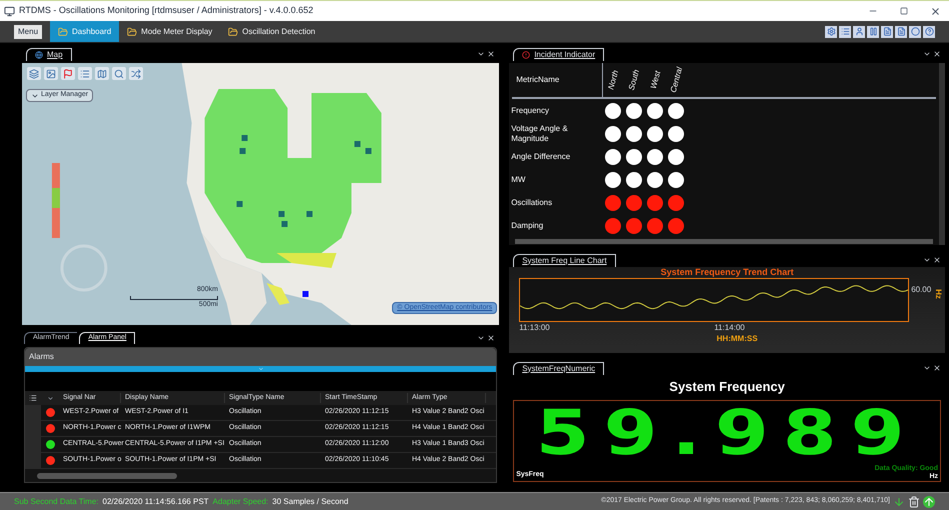 This screenshot has width=949, height=510. I want to click on panel-tab: Incident Indicator, so click(558, 54).